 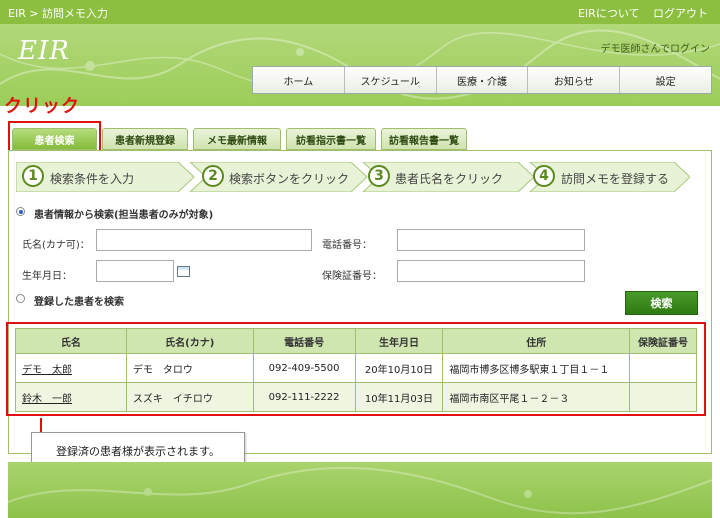 What do you see at coordinates (424, 139) in the screenshot?
I see `tab-report-list: 訪看報告書一覧` at bounding box center [424, 139].